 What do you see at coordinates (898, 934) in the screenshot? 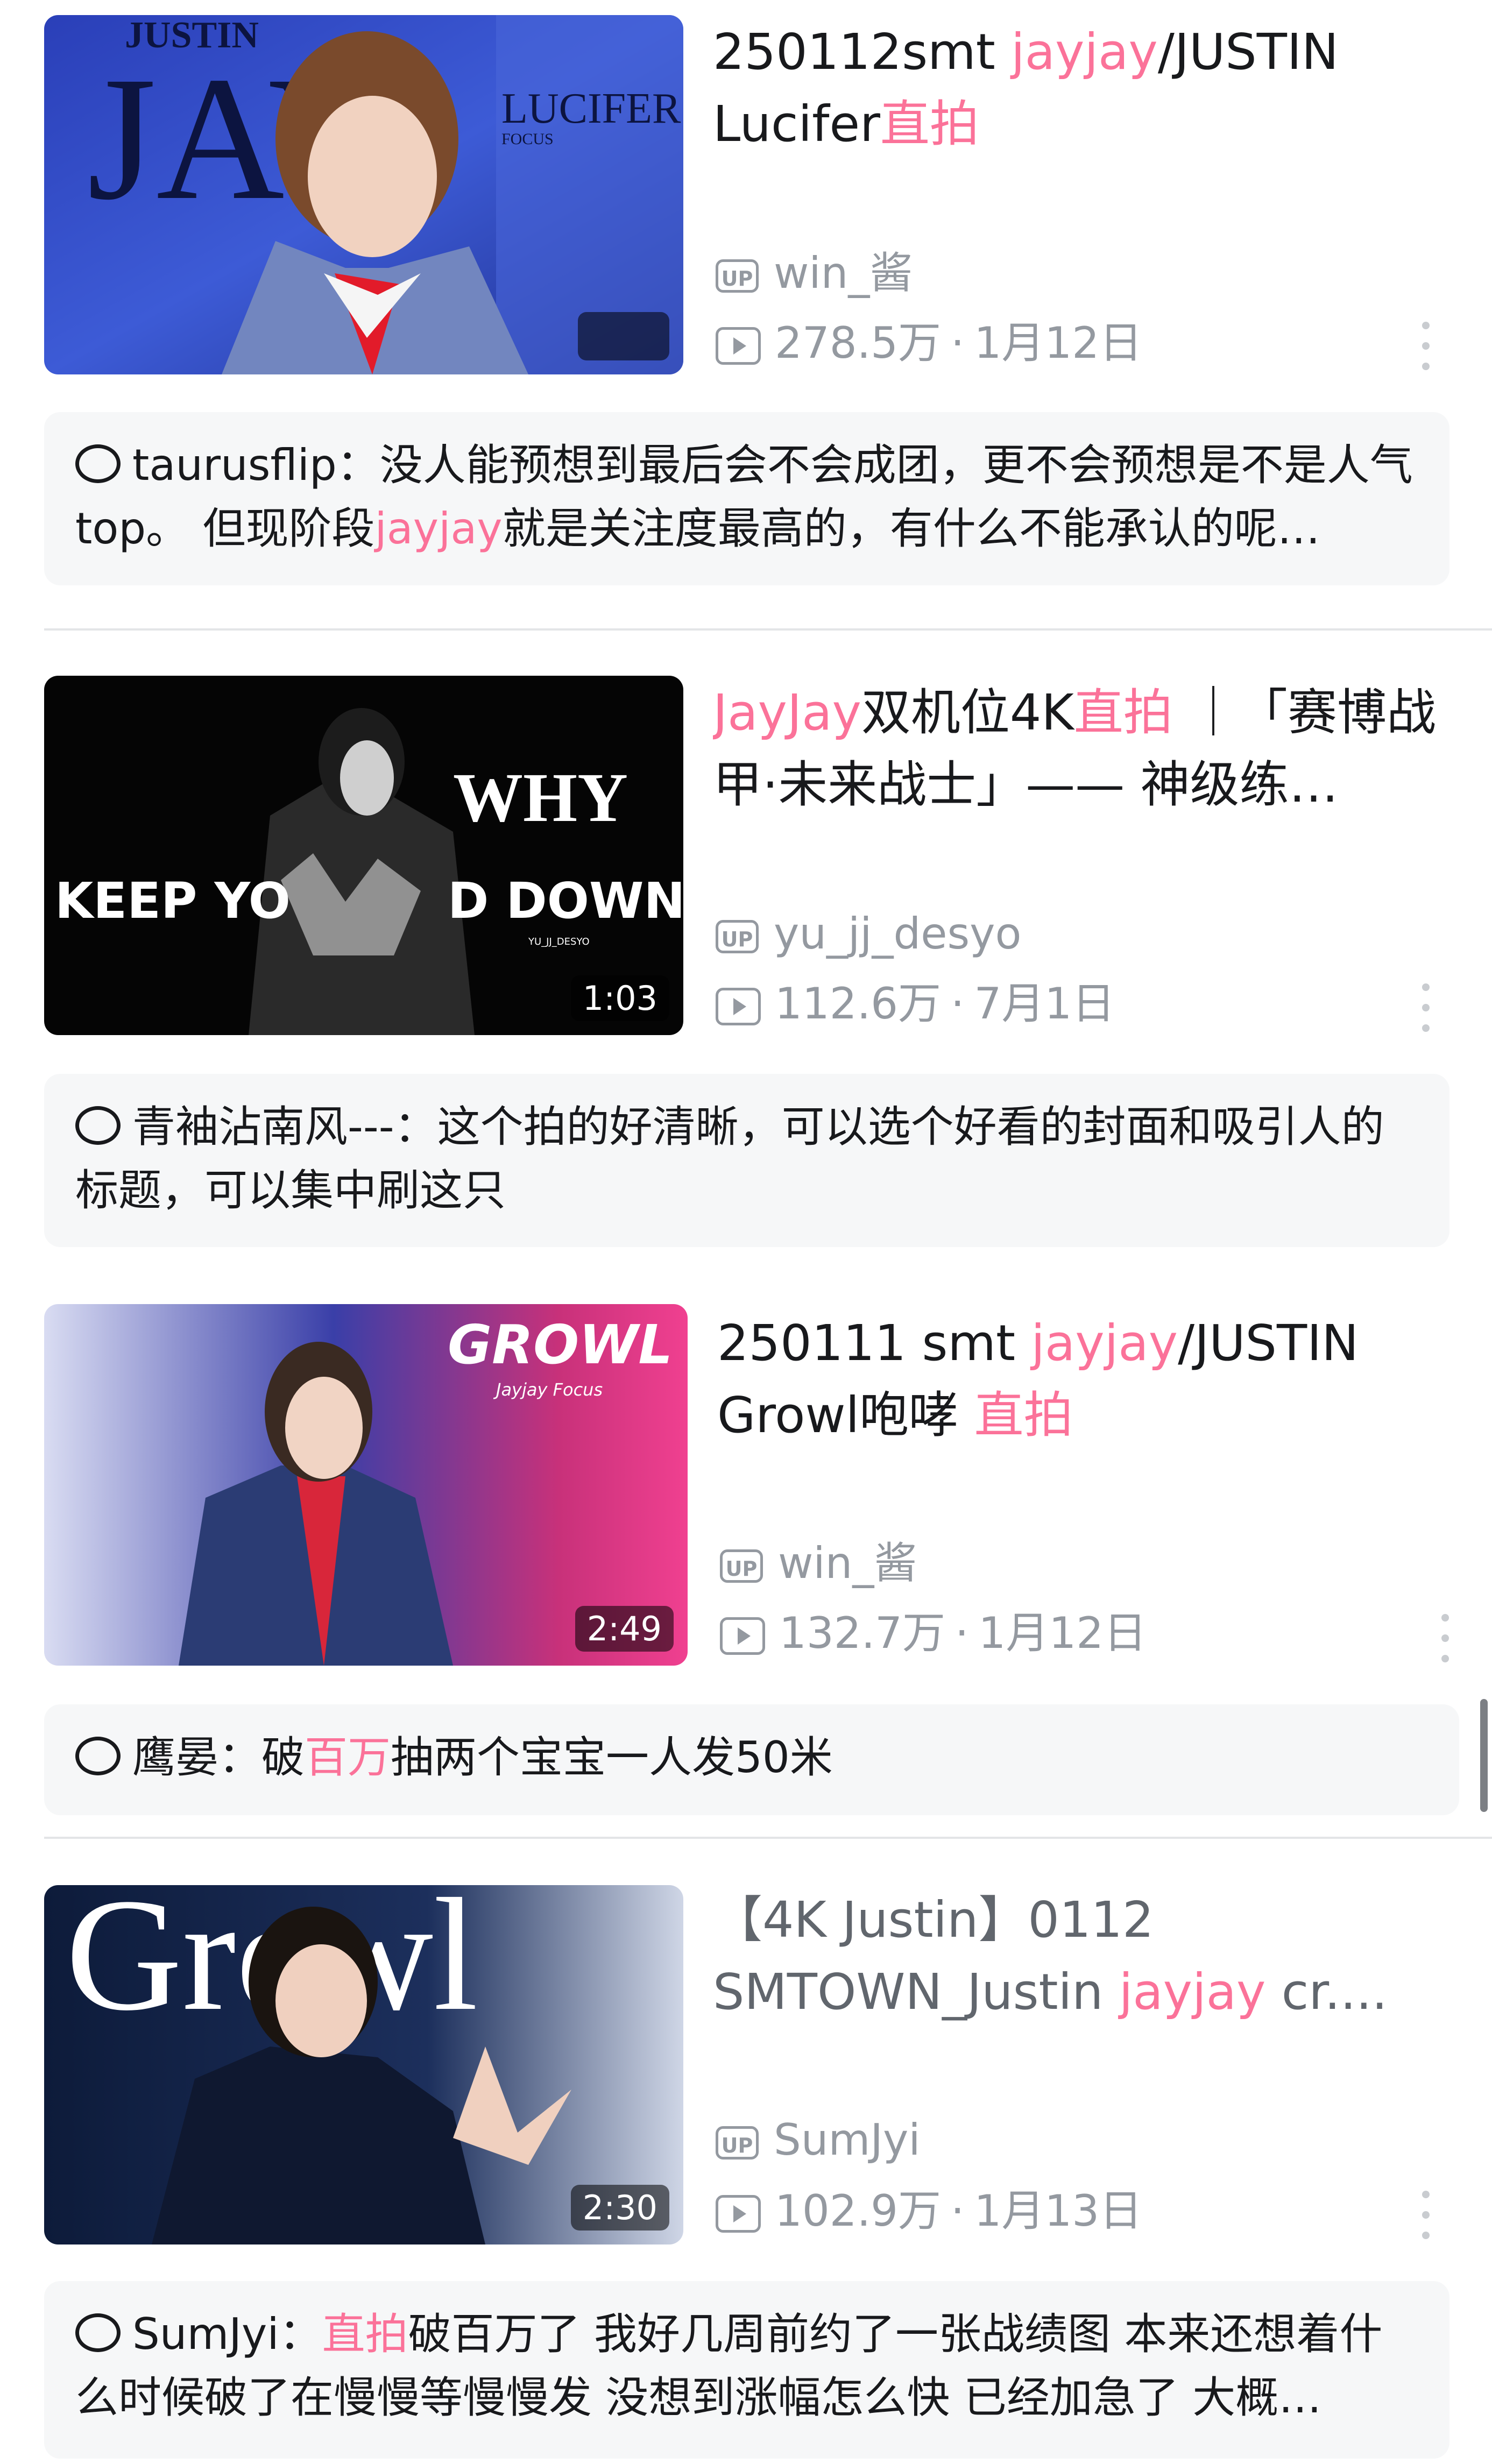
I see `uploader-name: yu_jj_desyo` at bounding box center [898, 934].